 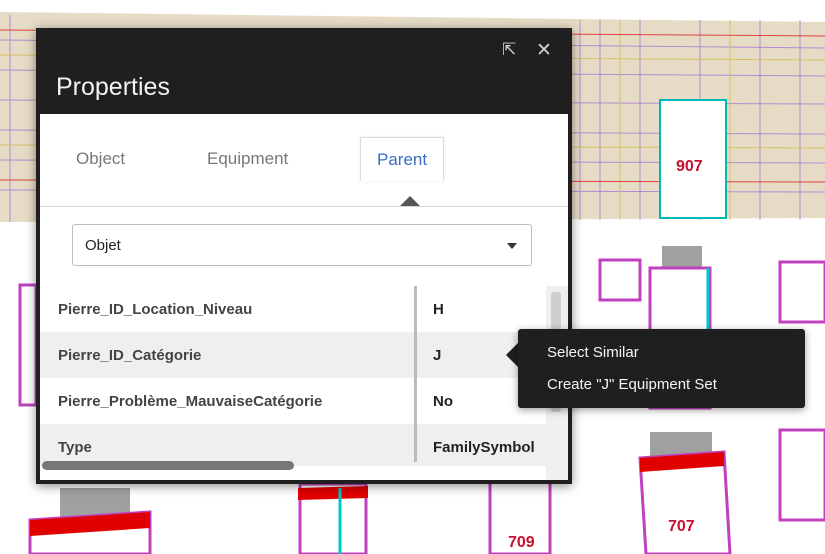 I want to click on category-dropdown: Objet, so click(x=302, y=245).